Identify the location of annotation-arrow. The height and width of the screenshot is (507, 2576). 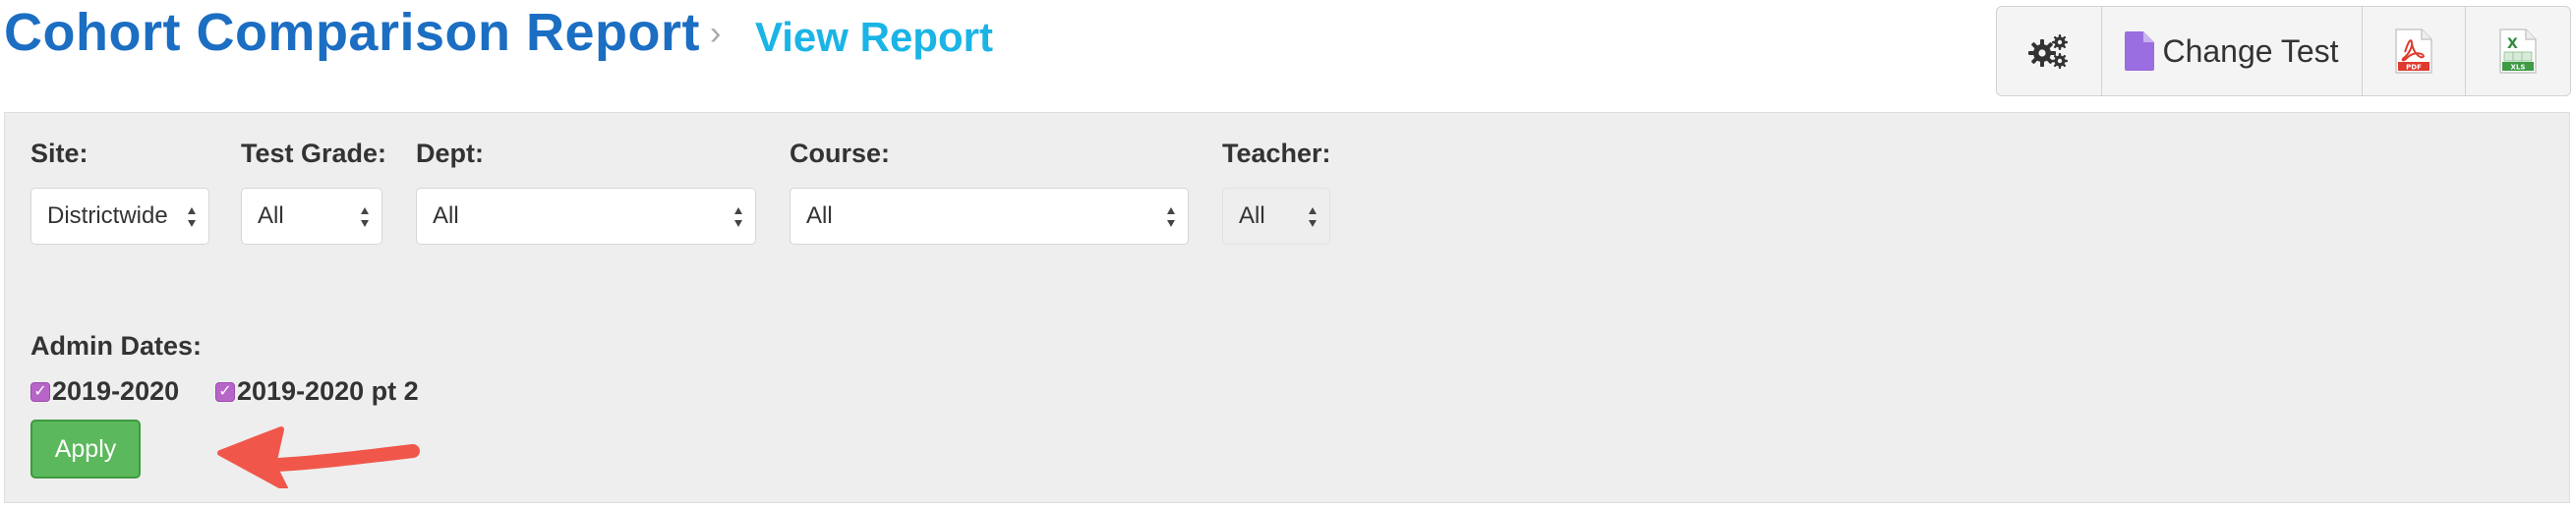
(318, 457).